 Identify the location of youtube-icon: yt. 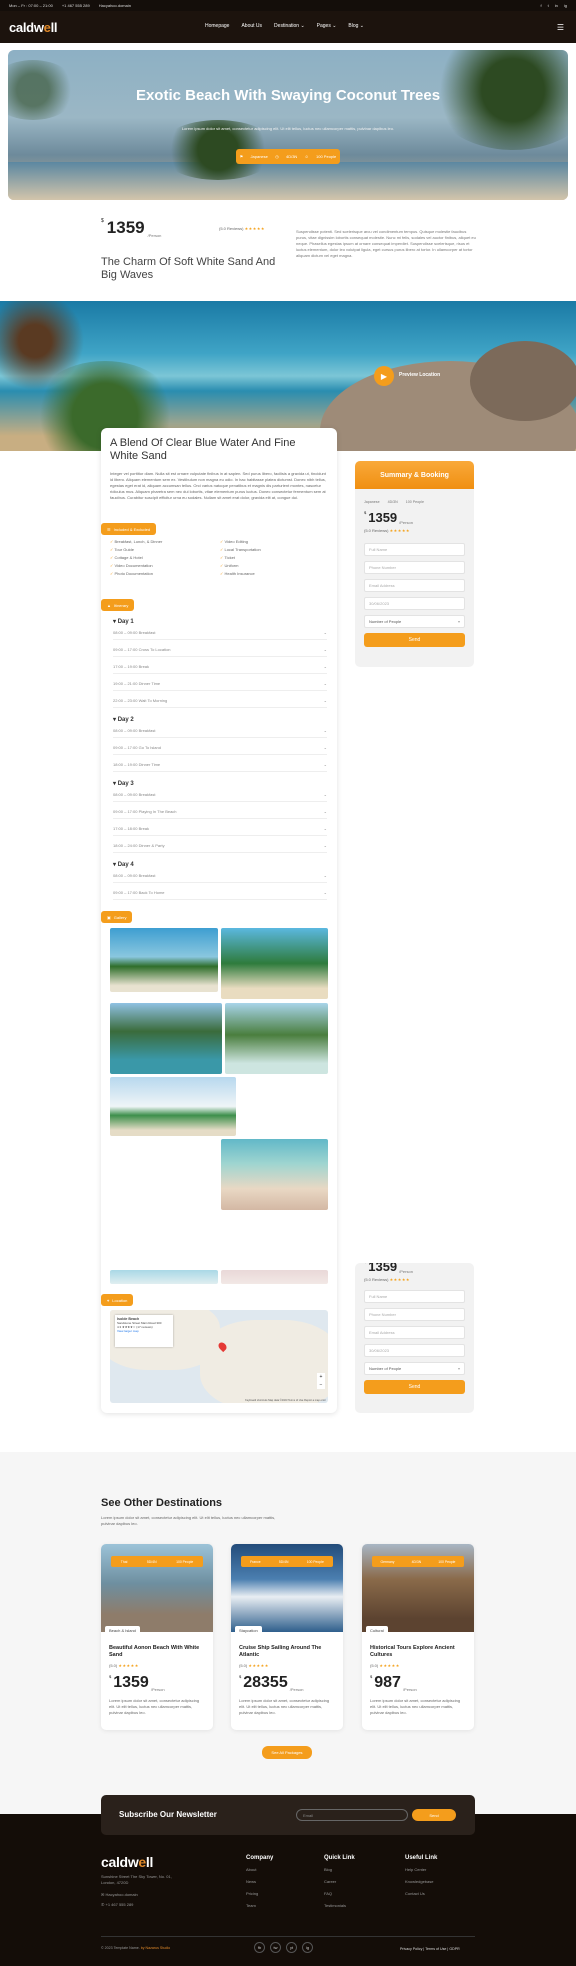
(291, 1947).